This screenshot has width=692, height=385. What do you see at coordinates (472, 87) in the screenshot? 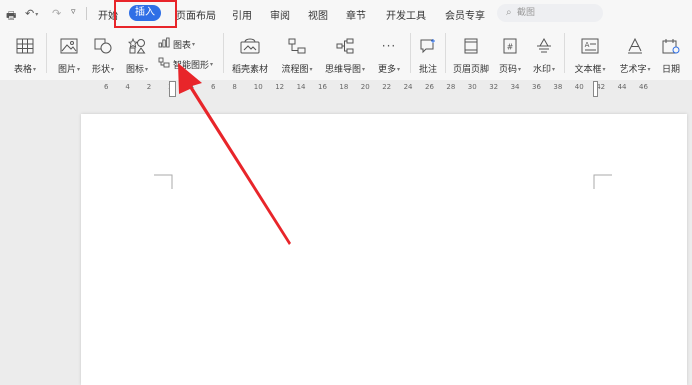
I see `ruler-tick-label: 30` at bounding box center [472, 87].